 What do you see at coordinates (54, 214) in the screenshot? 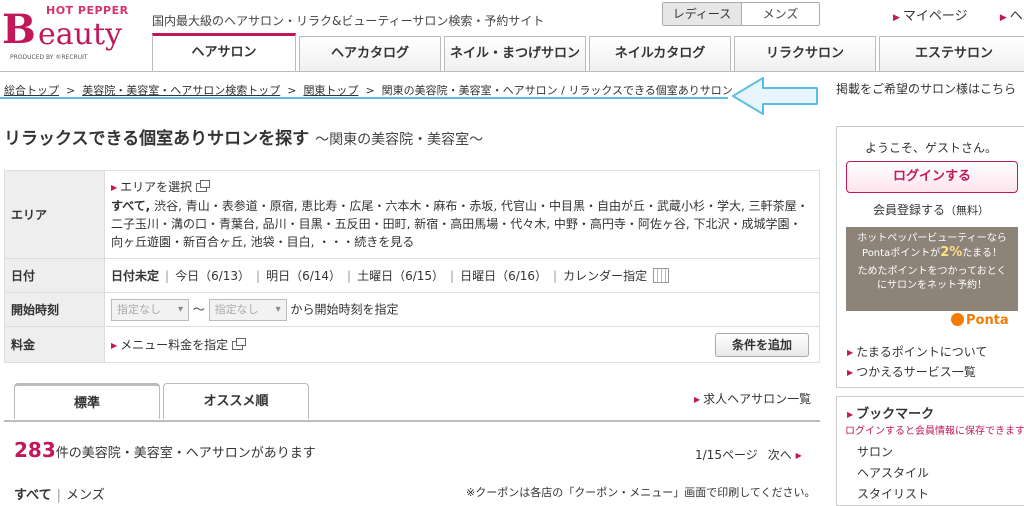
I see `area-label: エリア` at bounding box center [54, 214].